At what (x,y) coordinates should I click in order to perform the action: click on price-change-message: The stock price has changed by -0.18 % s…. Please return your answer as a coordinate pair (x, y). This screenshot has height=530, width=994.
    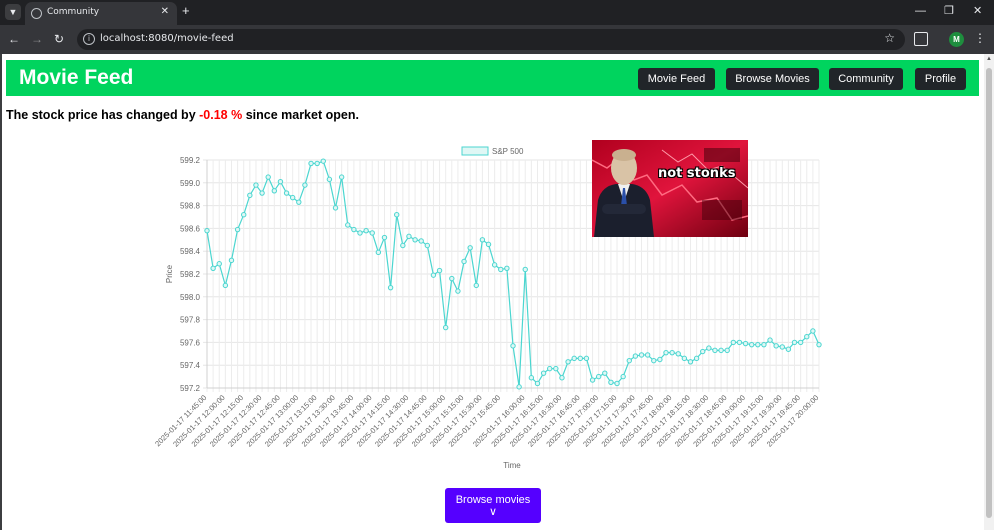
    Looking at the image, I should click on (182, 115).